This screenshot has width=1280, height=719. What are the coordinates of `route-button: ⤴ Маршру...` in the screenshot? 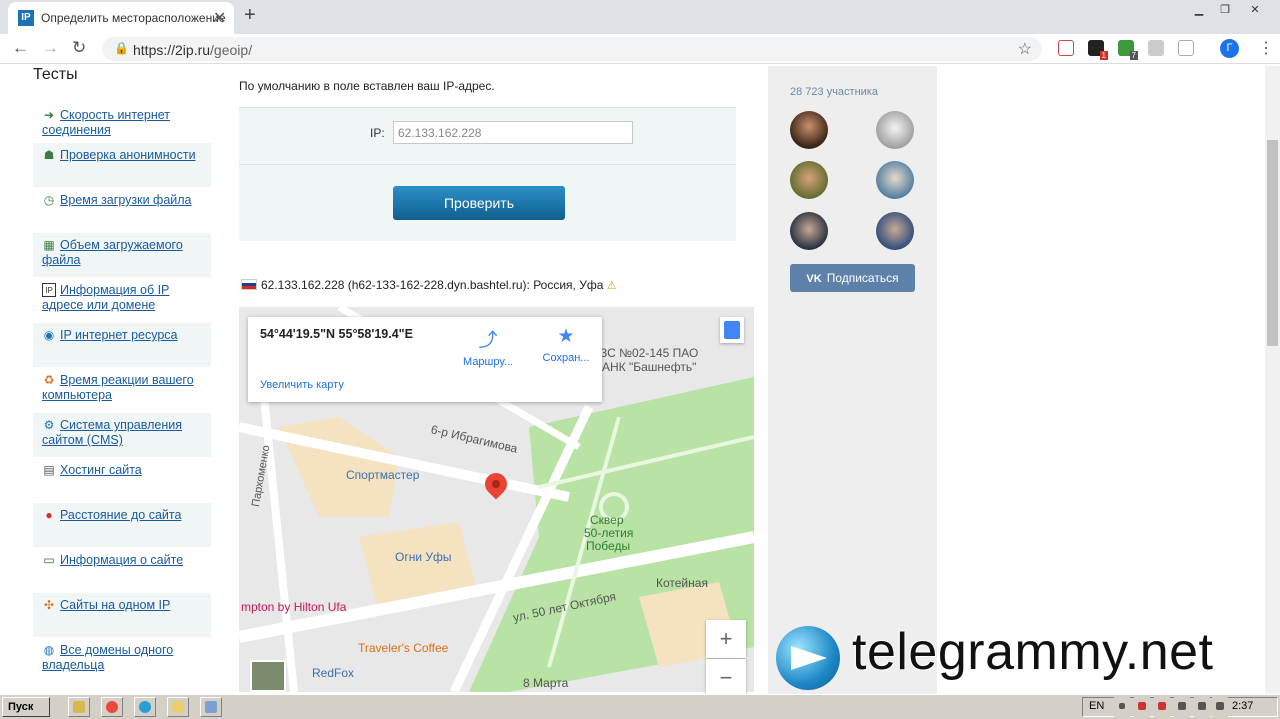 It's located at (488, 346).